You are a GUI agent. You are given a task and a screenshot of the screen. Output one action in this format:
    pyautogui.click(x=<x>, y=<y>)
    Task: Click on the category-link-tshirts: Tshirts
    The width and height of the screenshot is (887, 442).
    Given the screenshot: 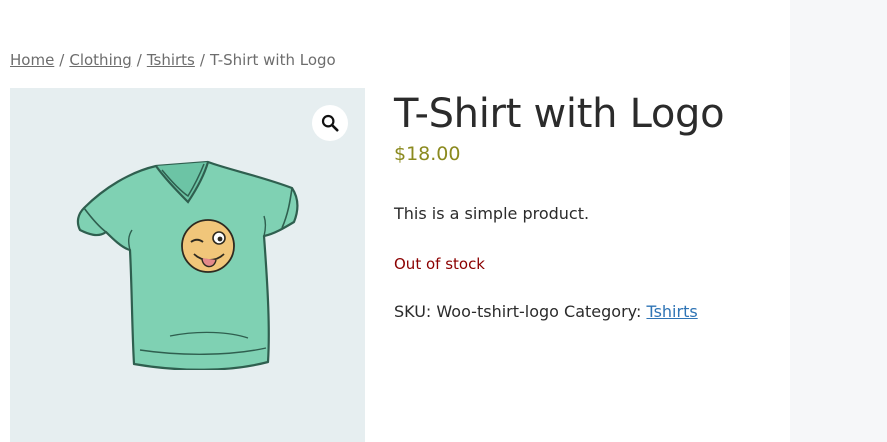 What is the action you would take?
    pyautogui.click(x=671, y=311)
    